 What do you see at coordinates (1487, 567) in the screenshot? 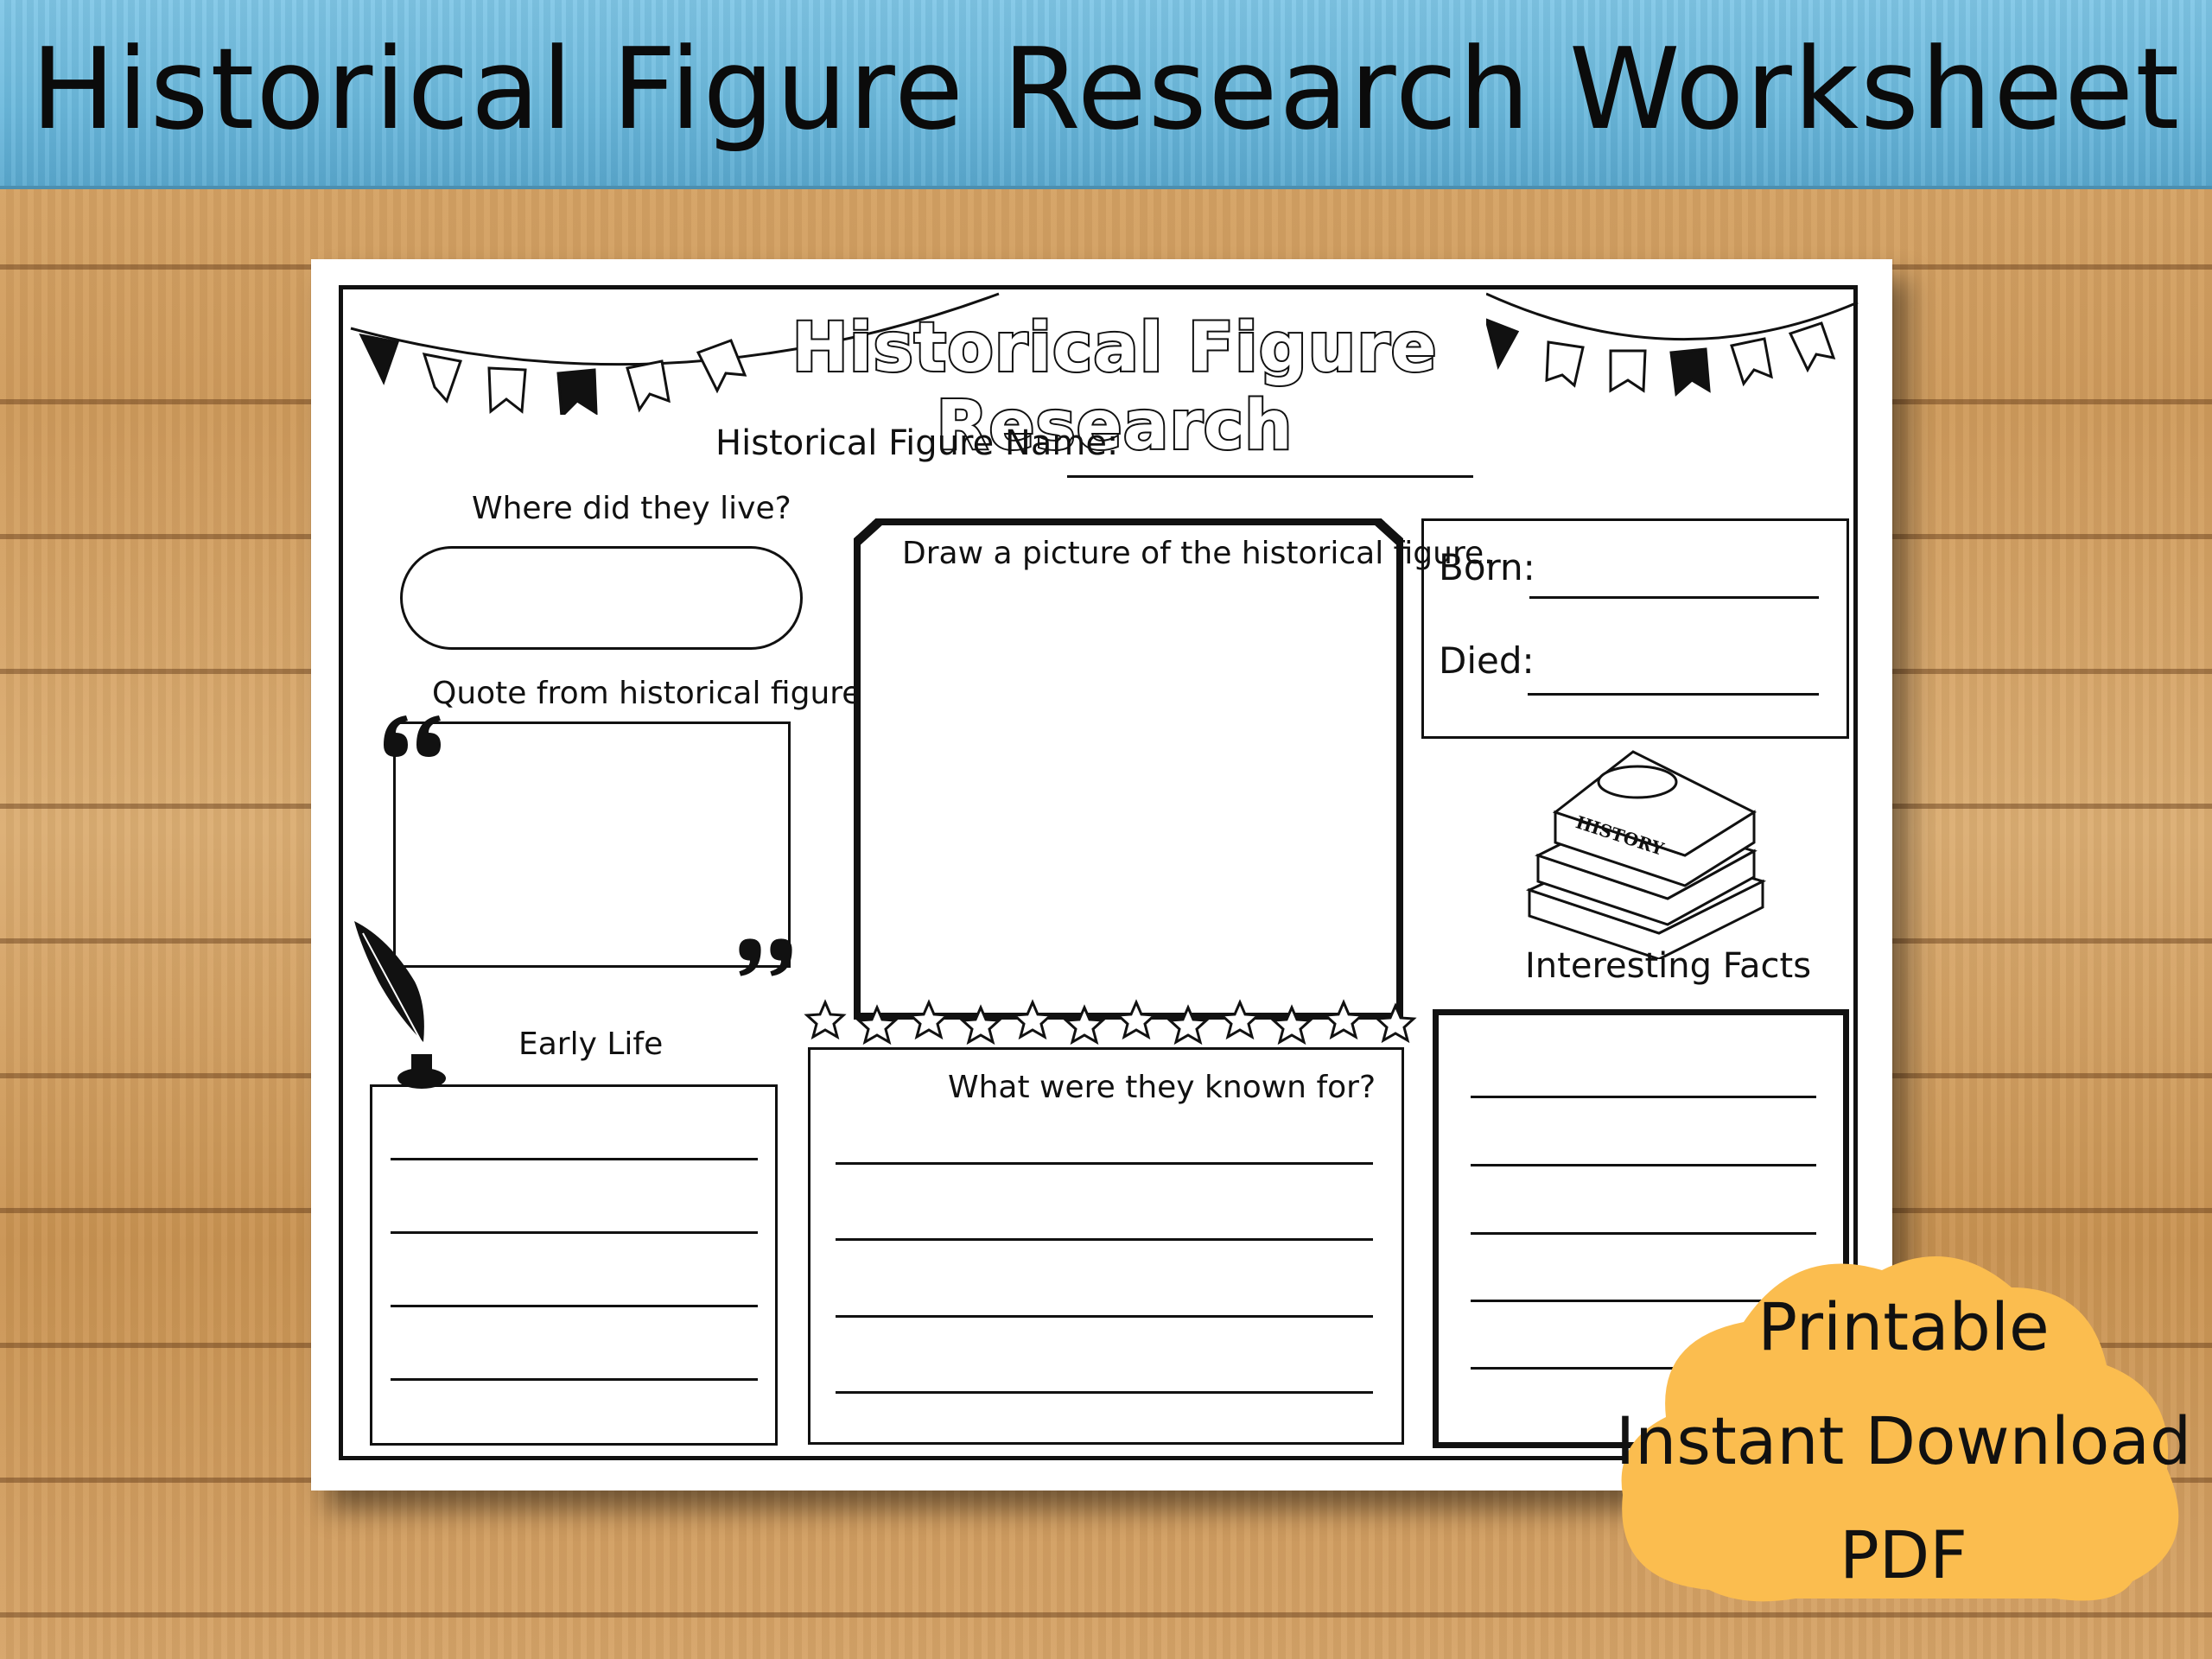
I see `born-label: Born:` at bounding box center [1487, 567].